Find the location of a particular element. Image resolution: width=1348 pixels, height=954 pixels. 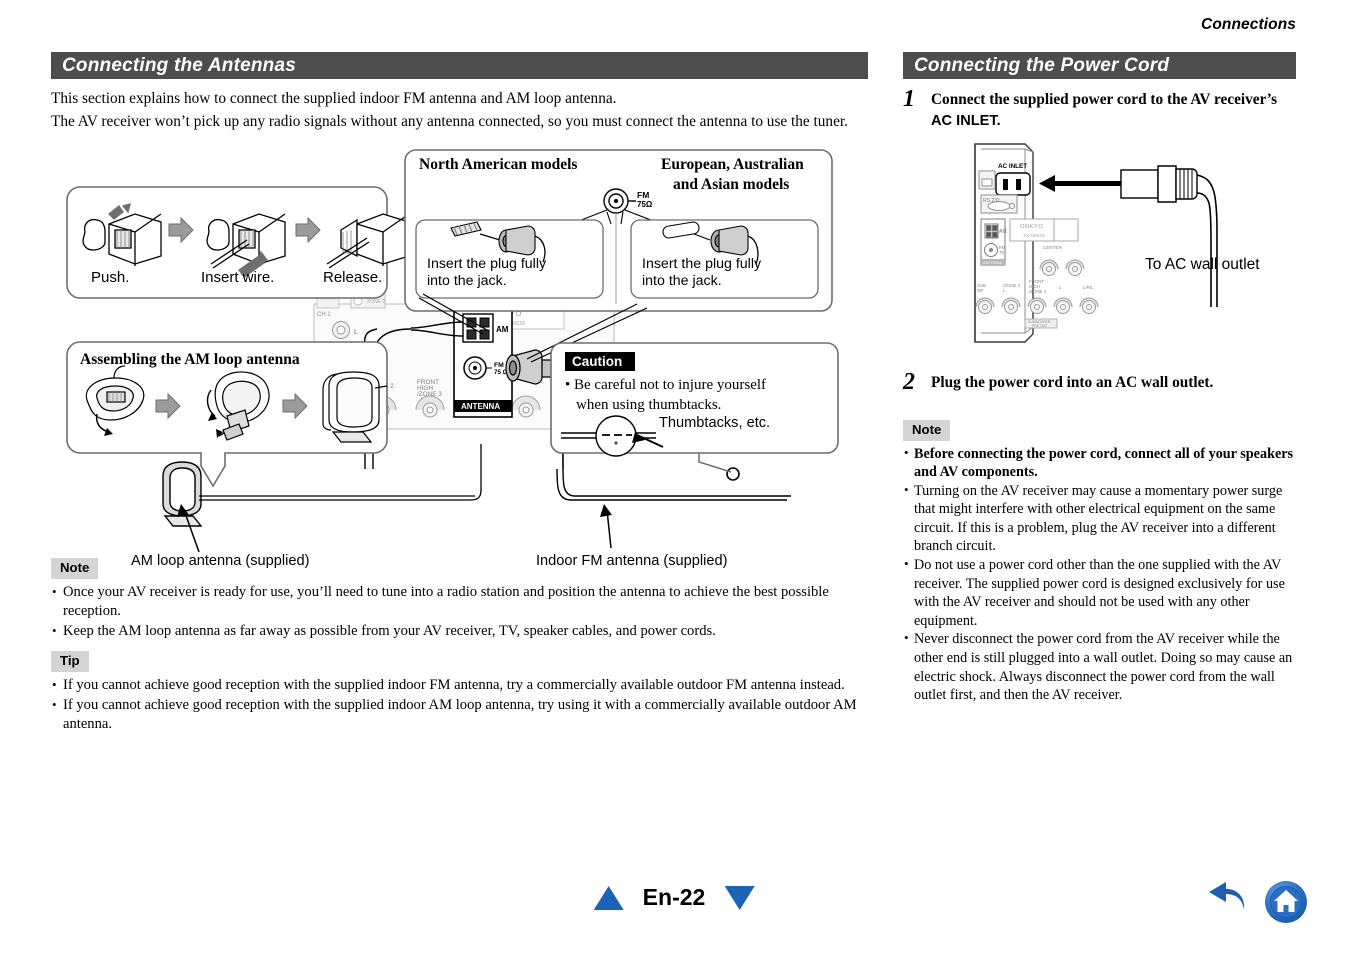

svg-text: ANTENNA is located at coordinates (992, 262).